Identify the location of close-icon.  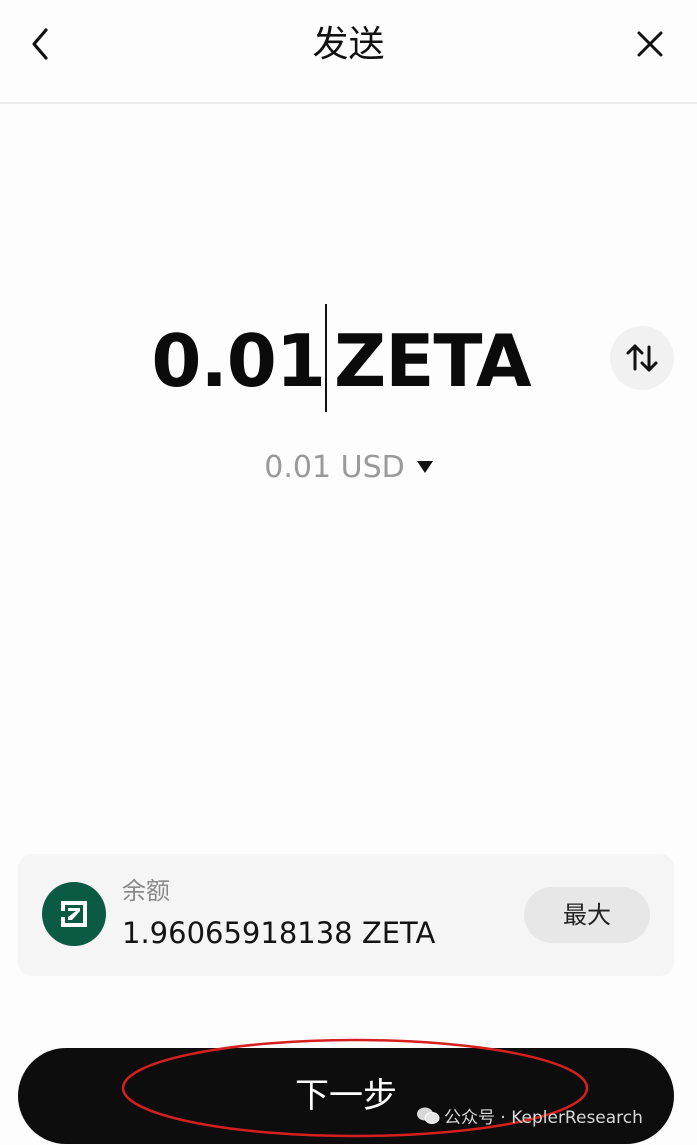
(650, 44).